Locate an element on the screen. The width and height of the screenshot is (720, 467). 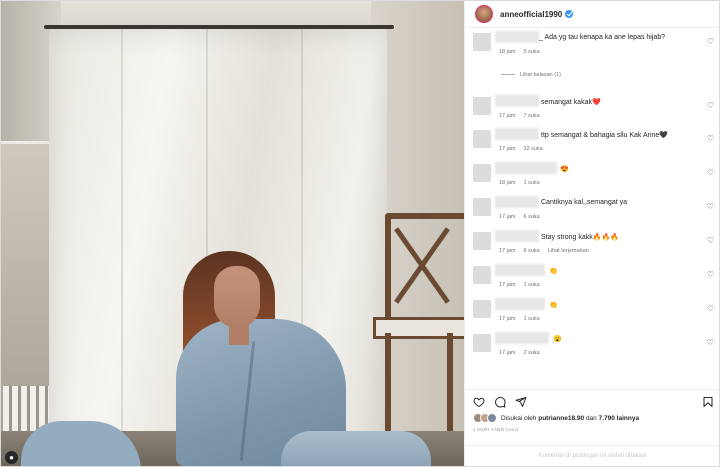
liked-by-user: putrianne18.90 is located at coordinates (561, 418).